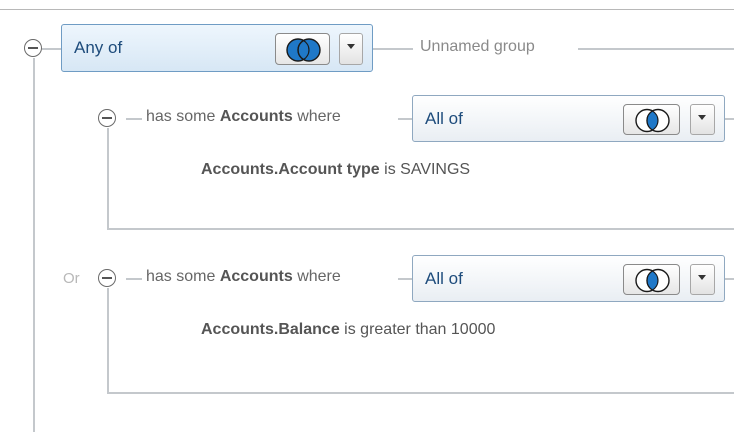  What do you see at coordinates (367, 9) in the screenshot?
I see `top-border` at bounding box center [367, 9].